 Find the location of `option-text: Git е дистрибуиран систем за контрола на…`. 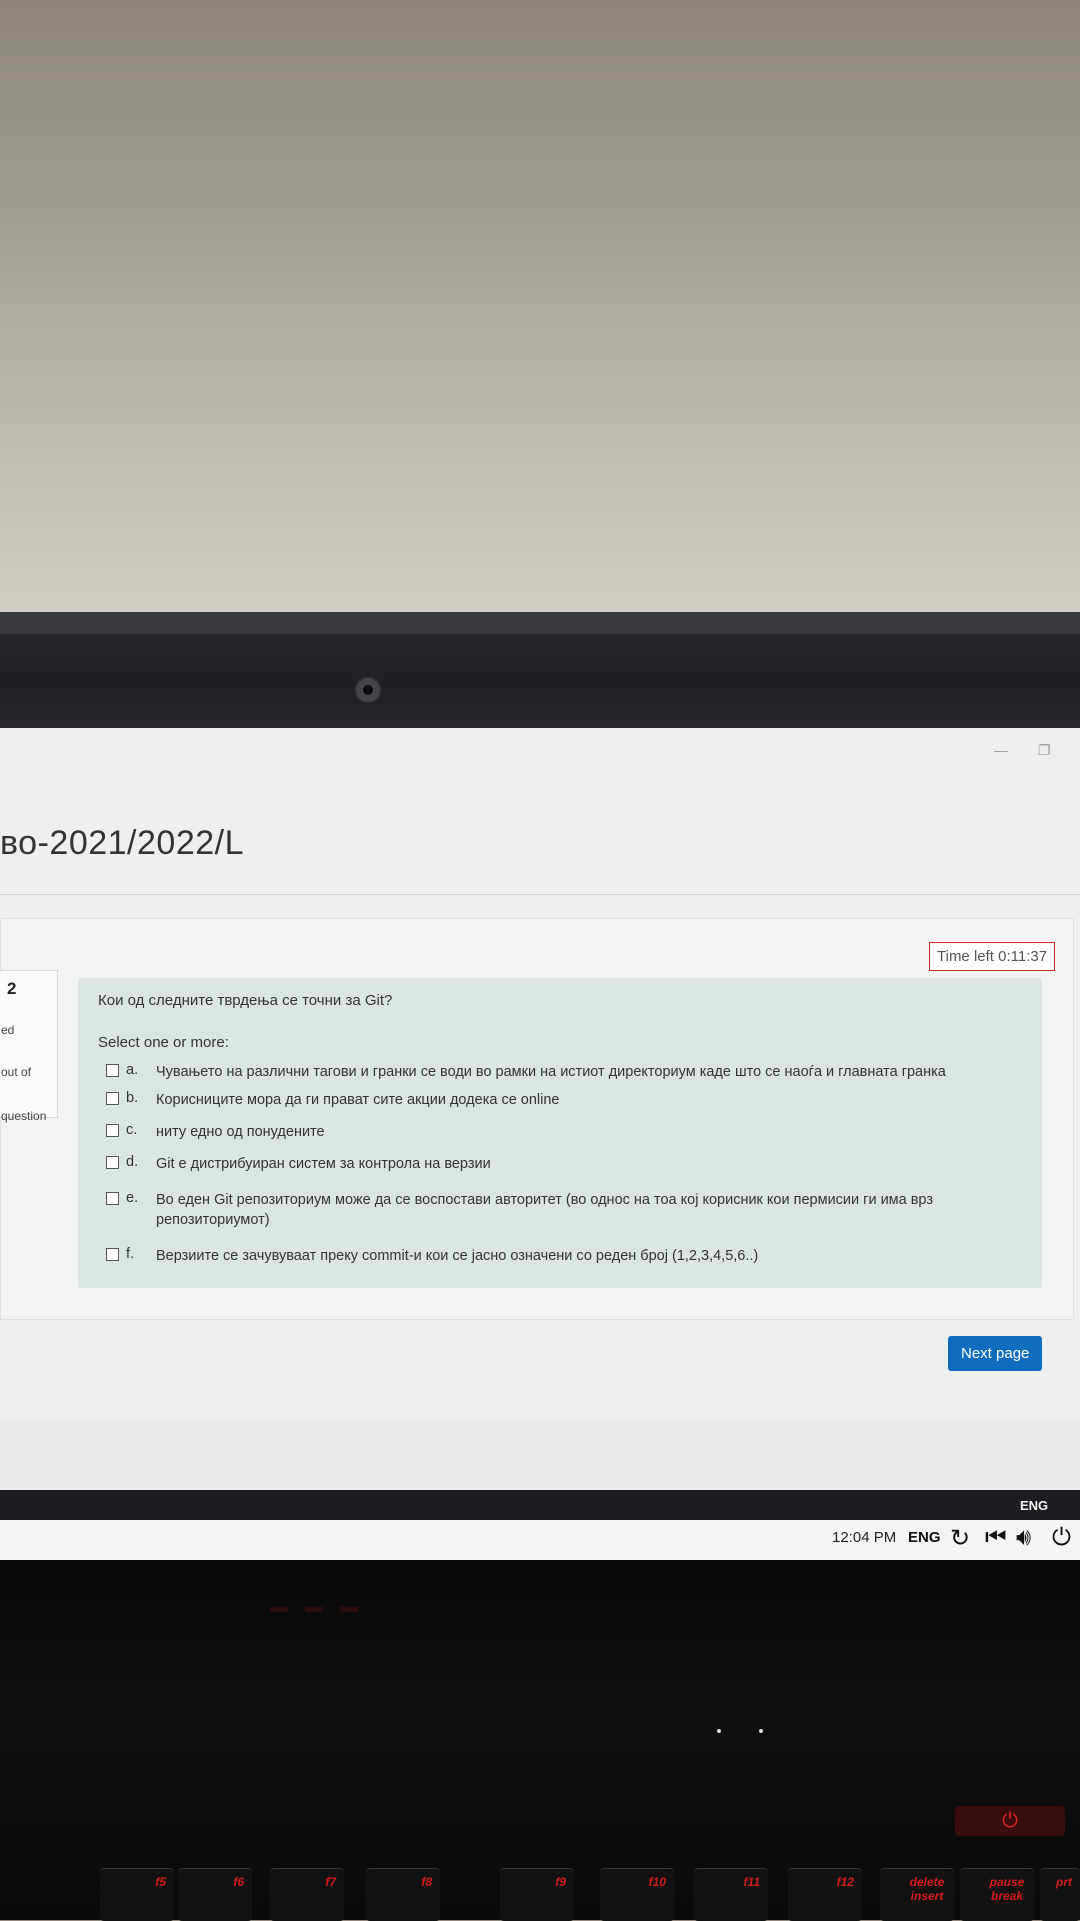

option-text: Git е дистрибуиран систем за контрола на… is located at coordinates (323, 1164).